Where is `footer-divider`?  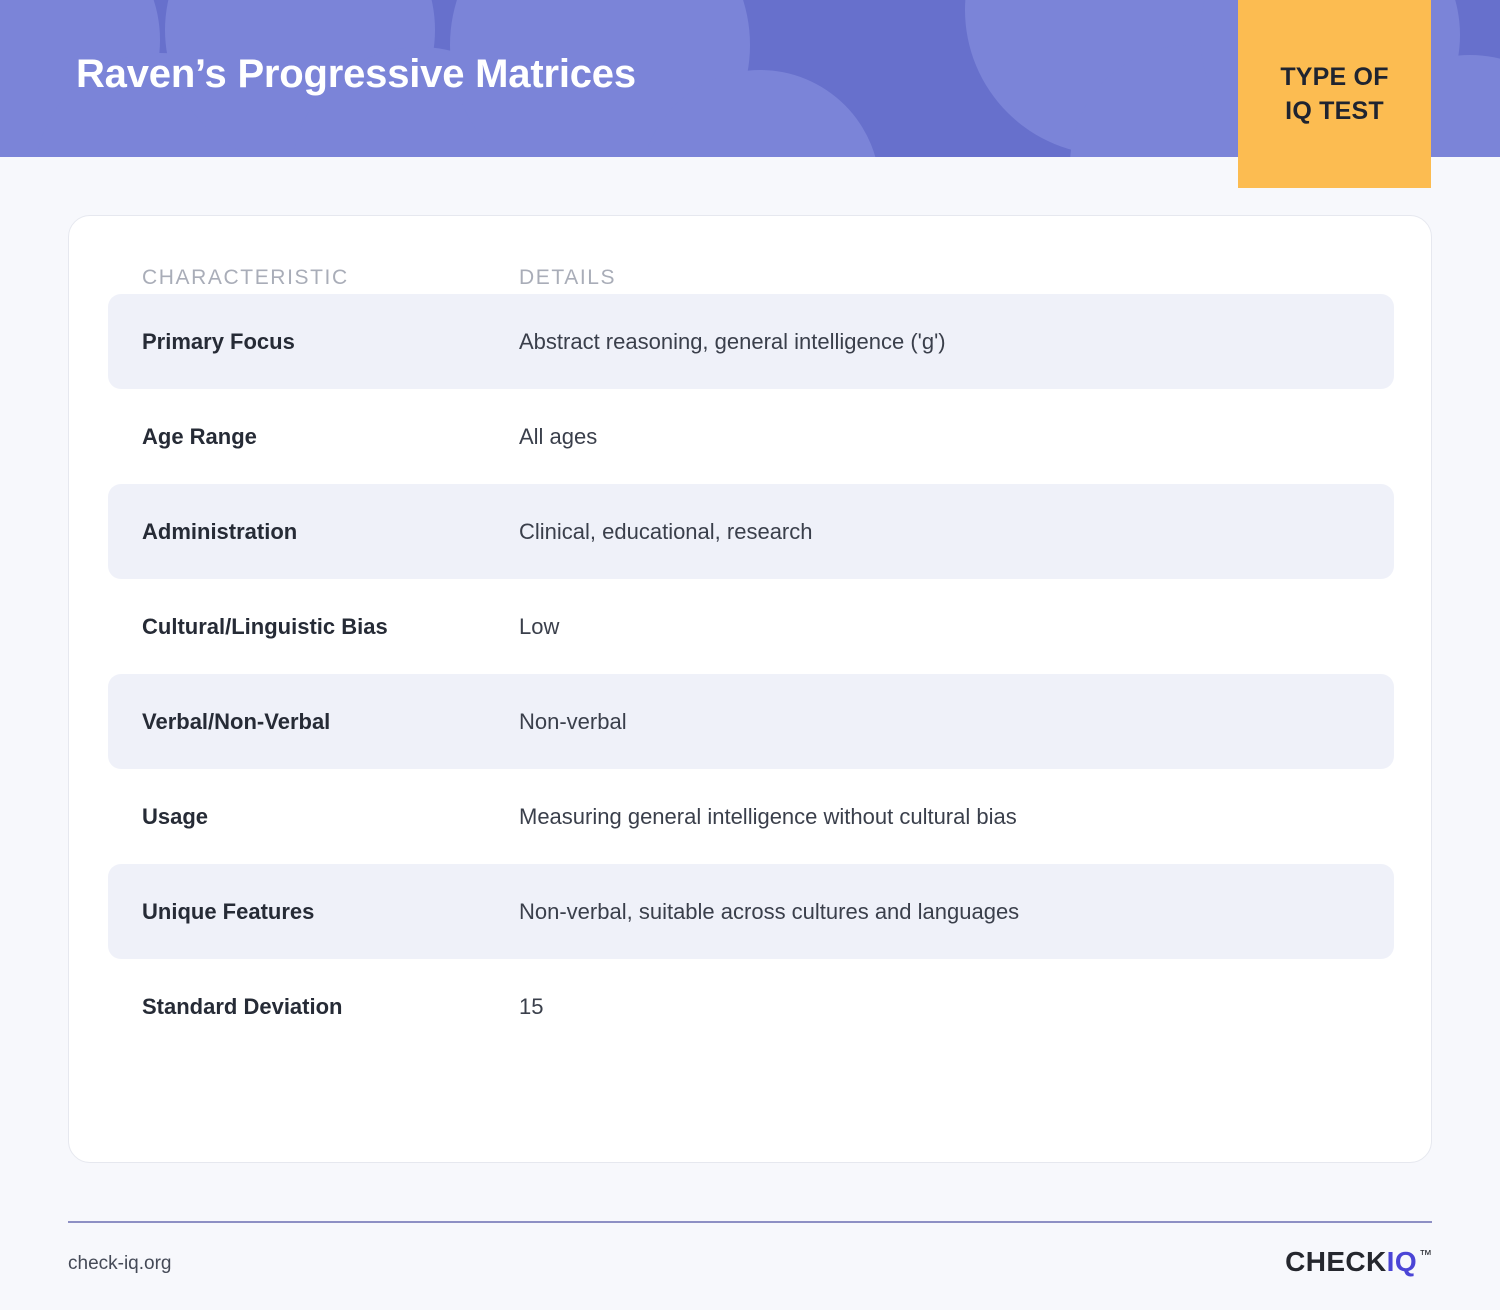 footer-divider is located at coordinates (750, 1222).